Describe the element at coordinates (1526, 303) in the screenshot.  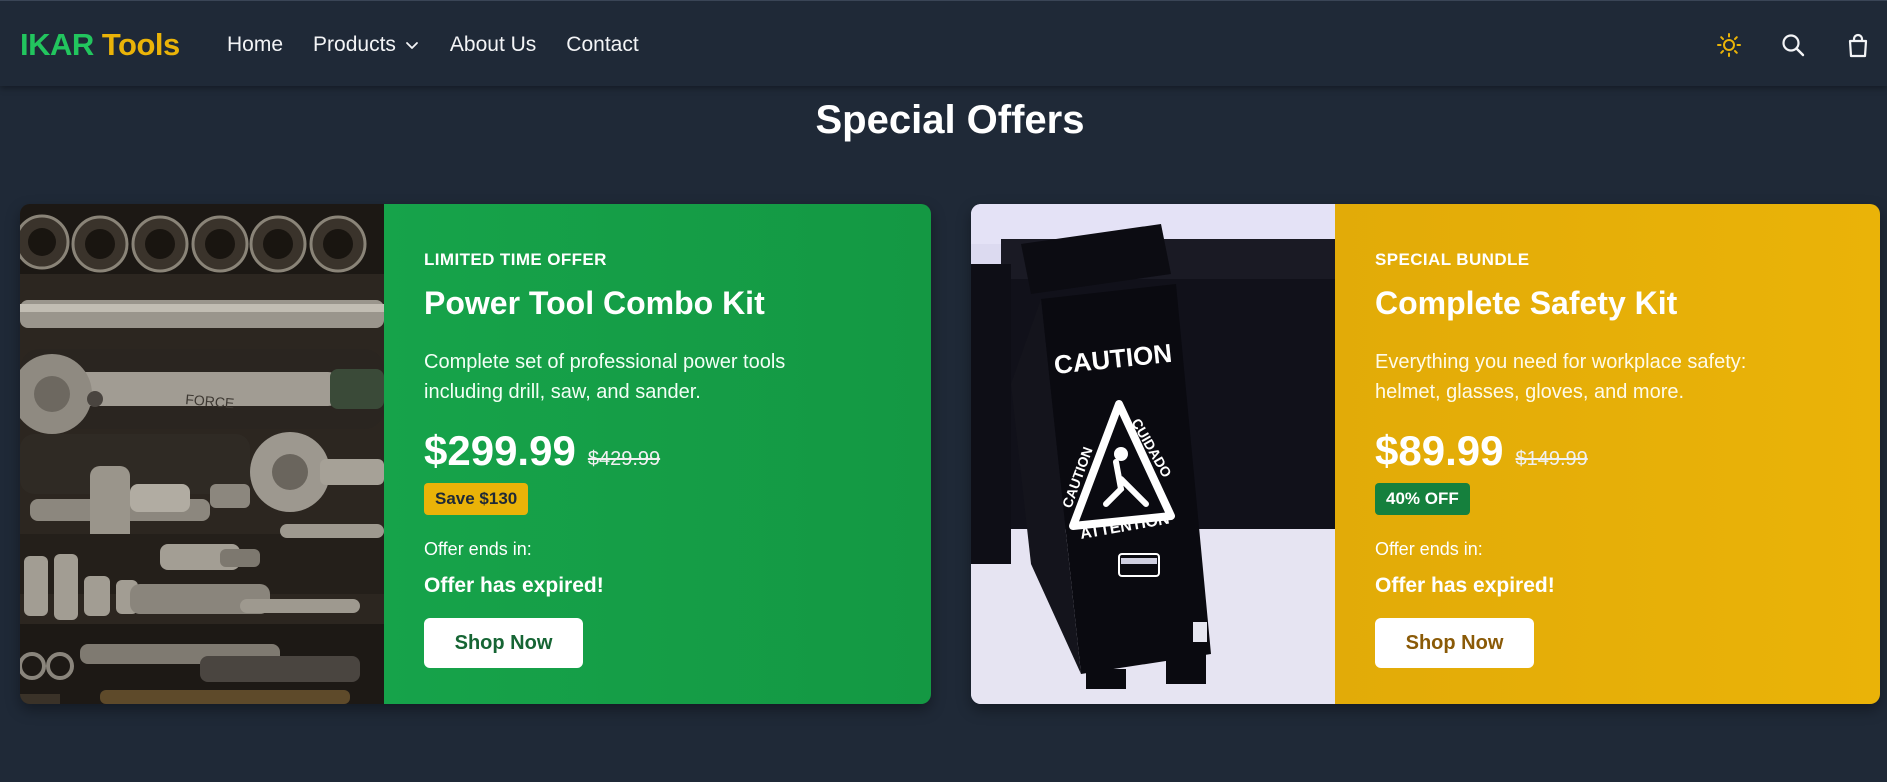
I see `offer-title: Complete Safety Kit` at that location.